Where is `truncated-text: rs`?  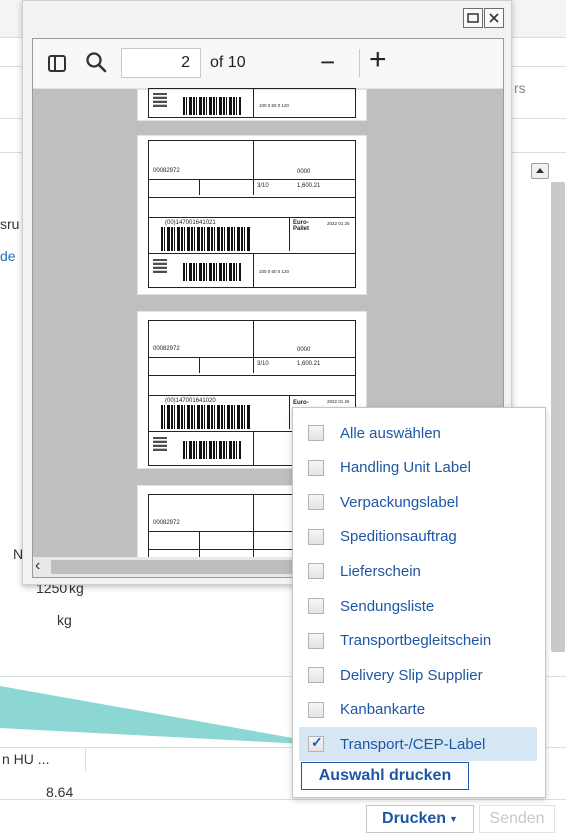 truncated-text: rs is located at coordinates (520, 88).